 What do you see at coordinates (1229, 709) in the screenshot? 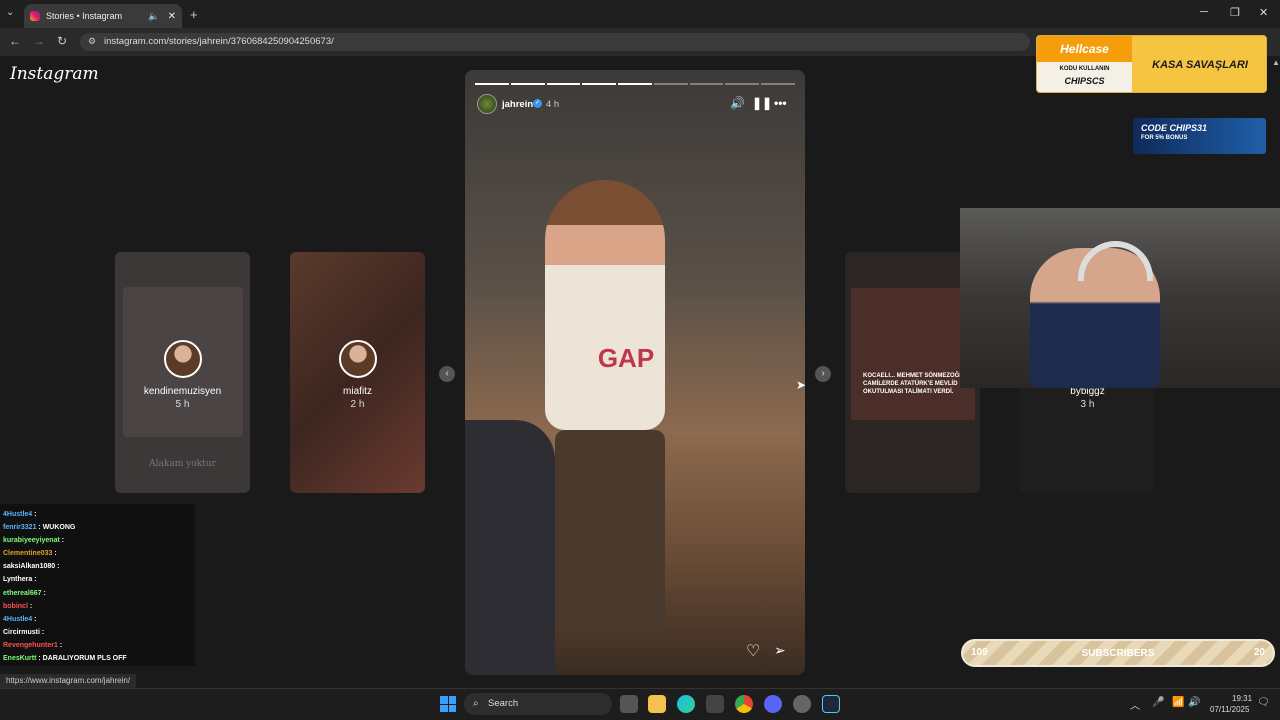
I see `clock-date: 07/11/2025` at bounding box center [1229, 709].